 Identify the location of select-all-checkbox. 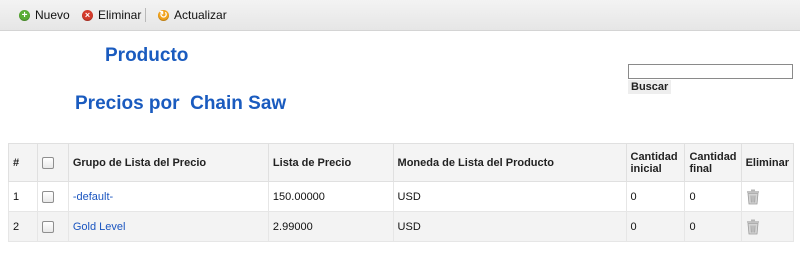
(47, 162).